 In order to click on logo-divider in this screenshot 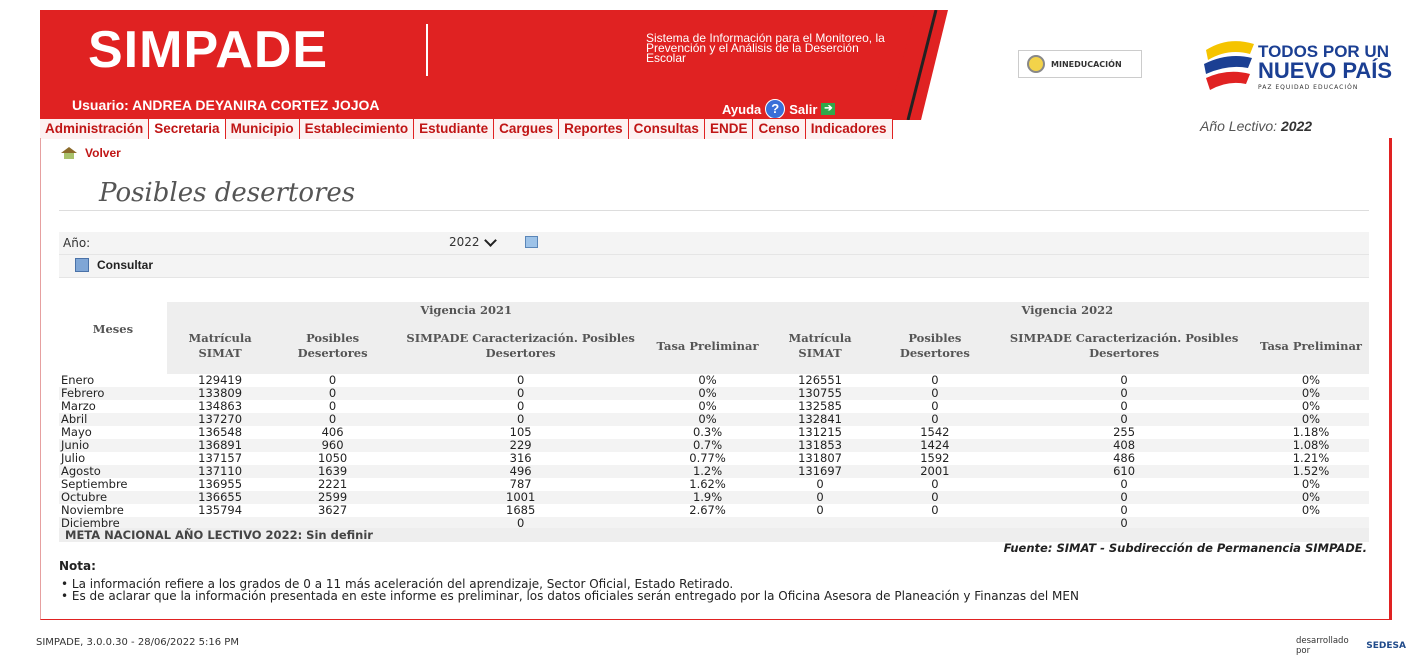, I will do `click(427, 50)`.